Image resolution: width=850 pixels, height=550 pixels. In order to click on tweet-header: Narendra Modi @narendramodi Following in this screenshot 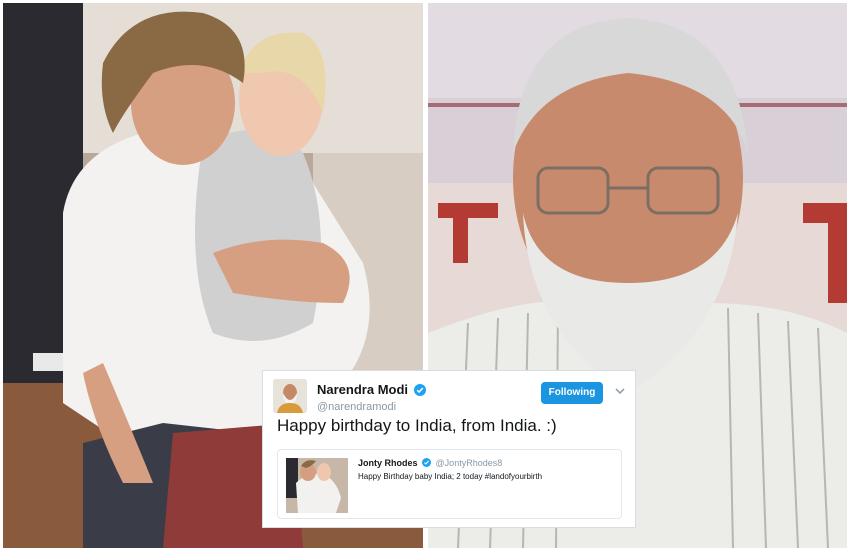, I will do `click(449, 398)`.